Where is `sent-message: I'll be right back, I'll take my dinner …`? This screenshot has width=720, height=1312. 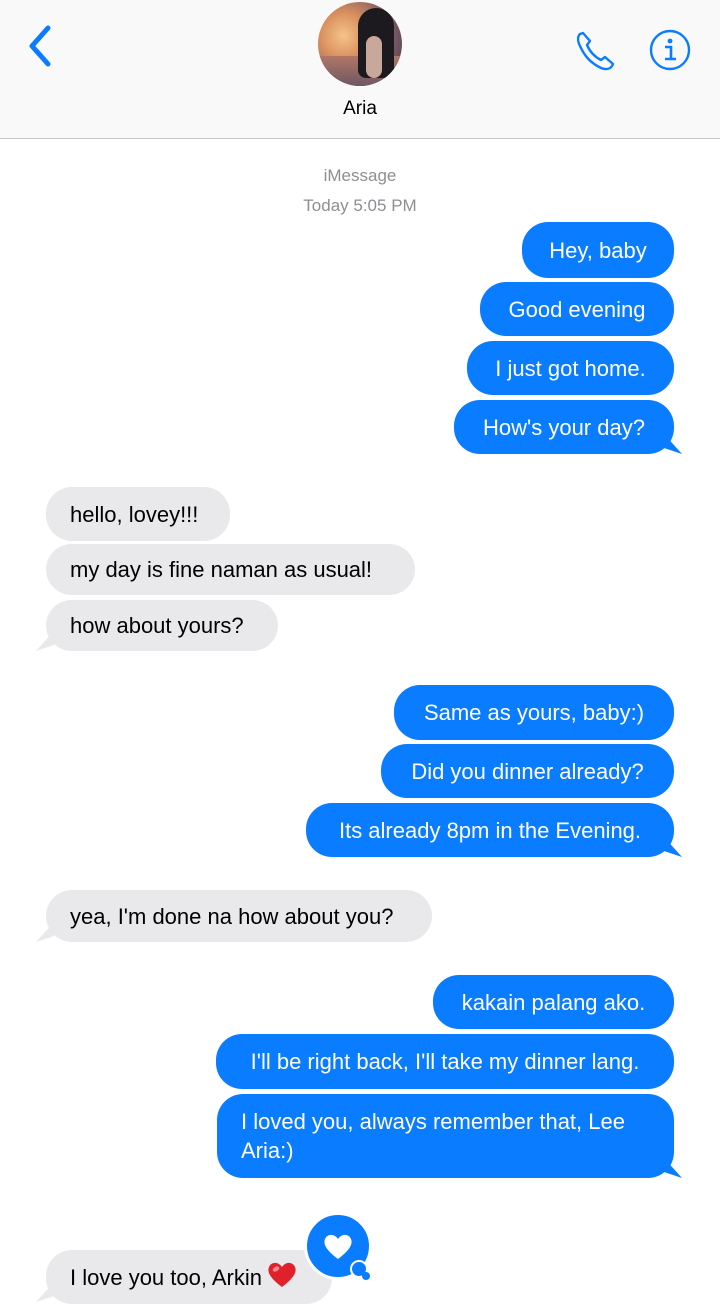
sent-message: I'll be right back, I'll take my dinner … is located at coordinates (445, 1061).